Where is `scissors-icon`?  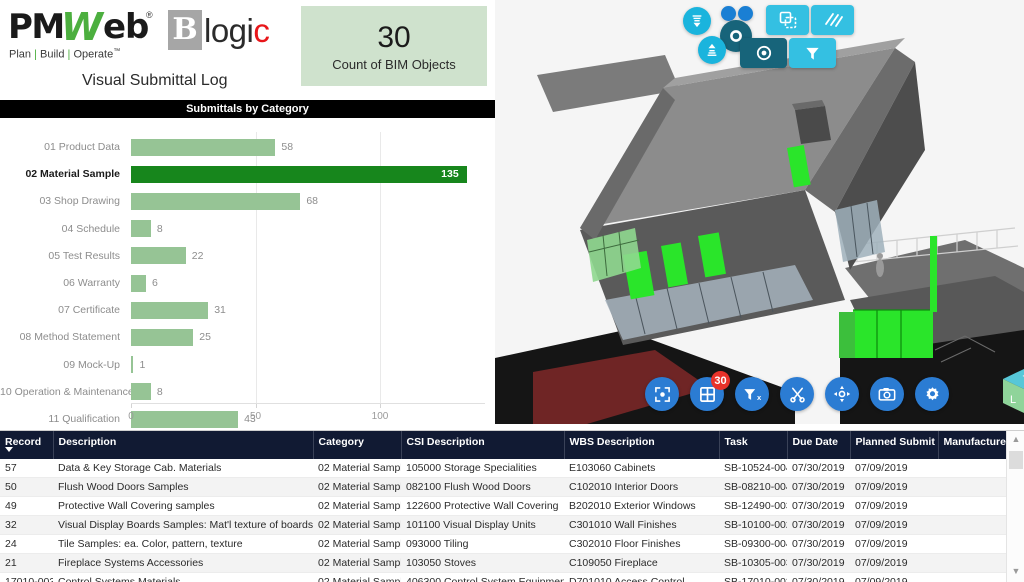 scissors-icon is located at coordinates (797, 395).